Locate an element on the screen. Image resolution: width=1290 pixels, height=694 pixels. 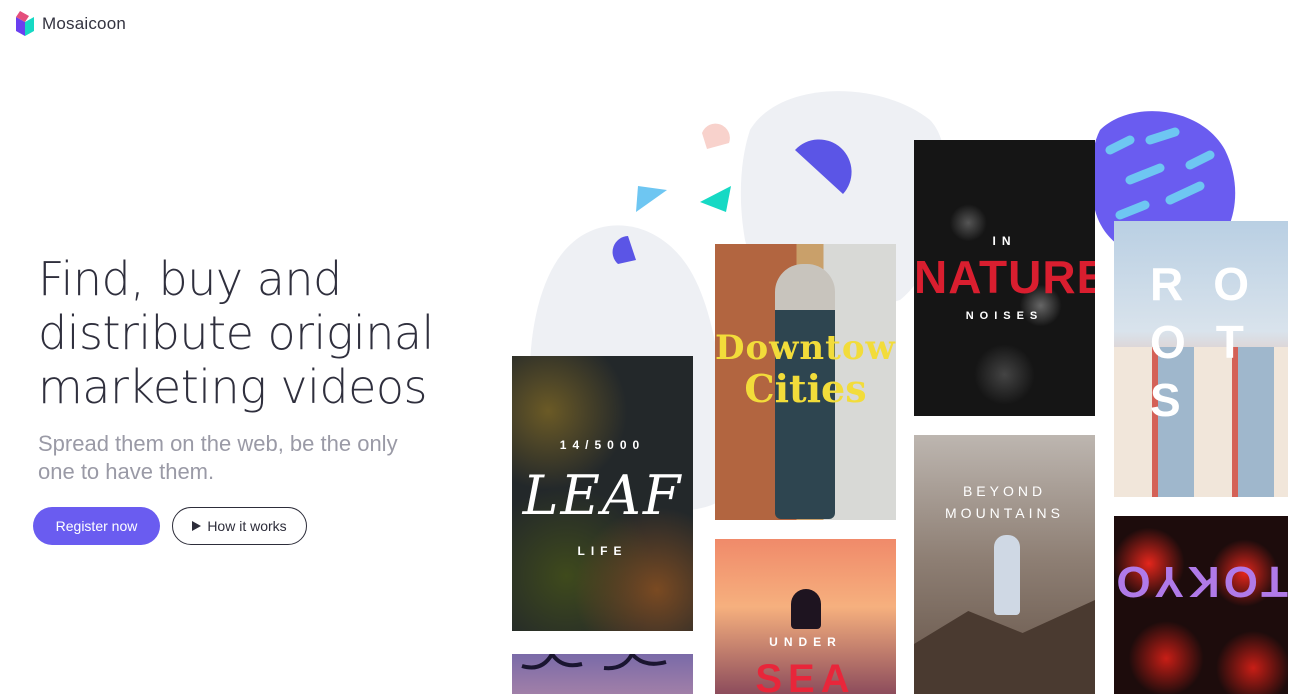
mosaicoon-logo-icon is located at coordinates (25, 23).